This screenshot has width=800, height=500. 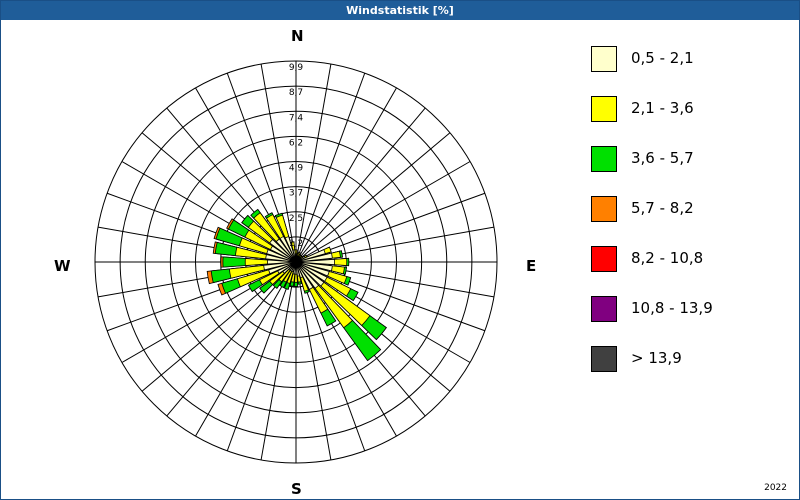 I want to click on ring-label: 2,5, so click(x=296, y=219).